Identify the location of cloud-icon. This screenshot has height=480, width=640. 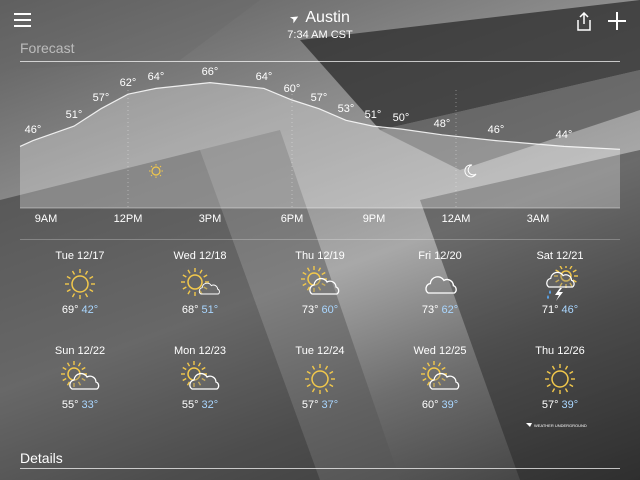
(441, 285).